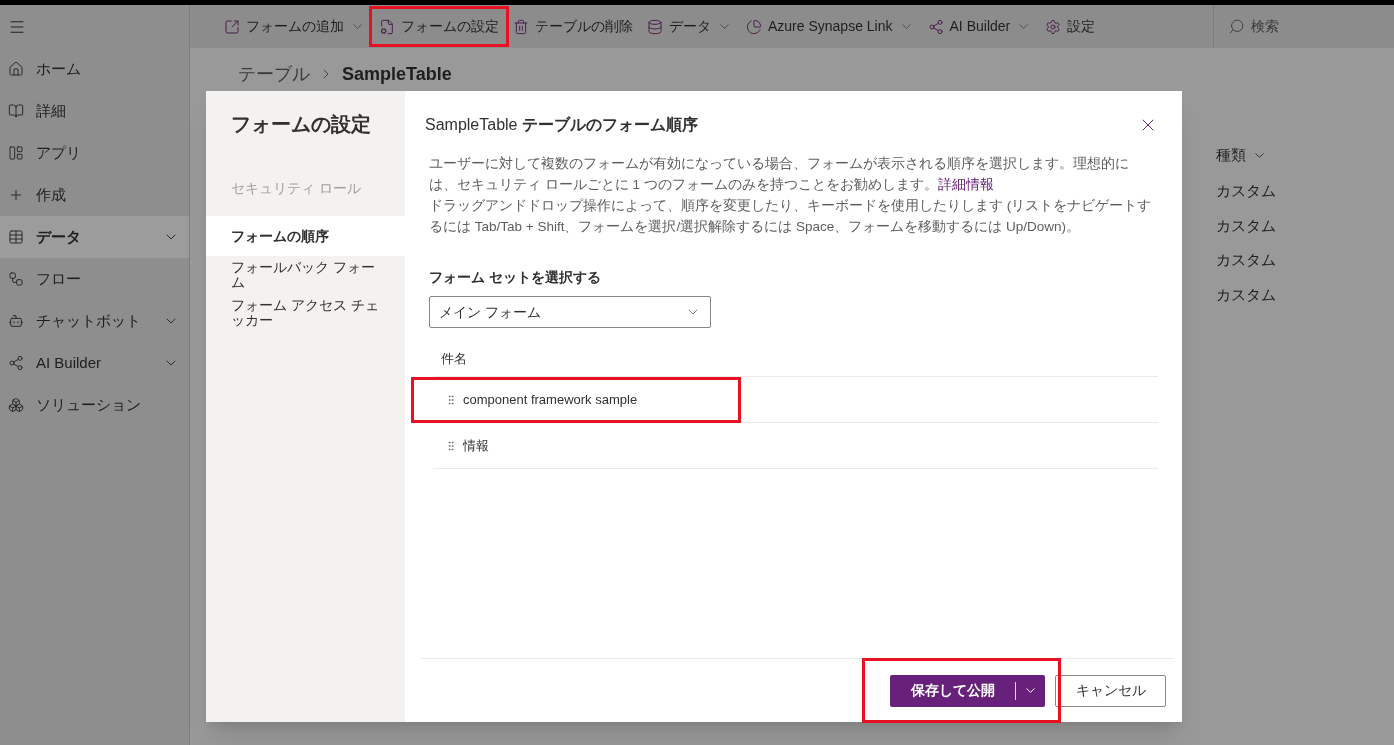  I want to click on toolbar-button: テーブルの削除, so click(573, 26).